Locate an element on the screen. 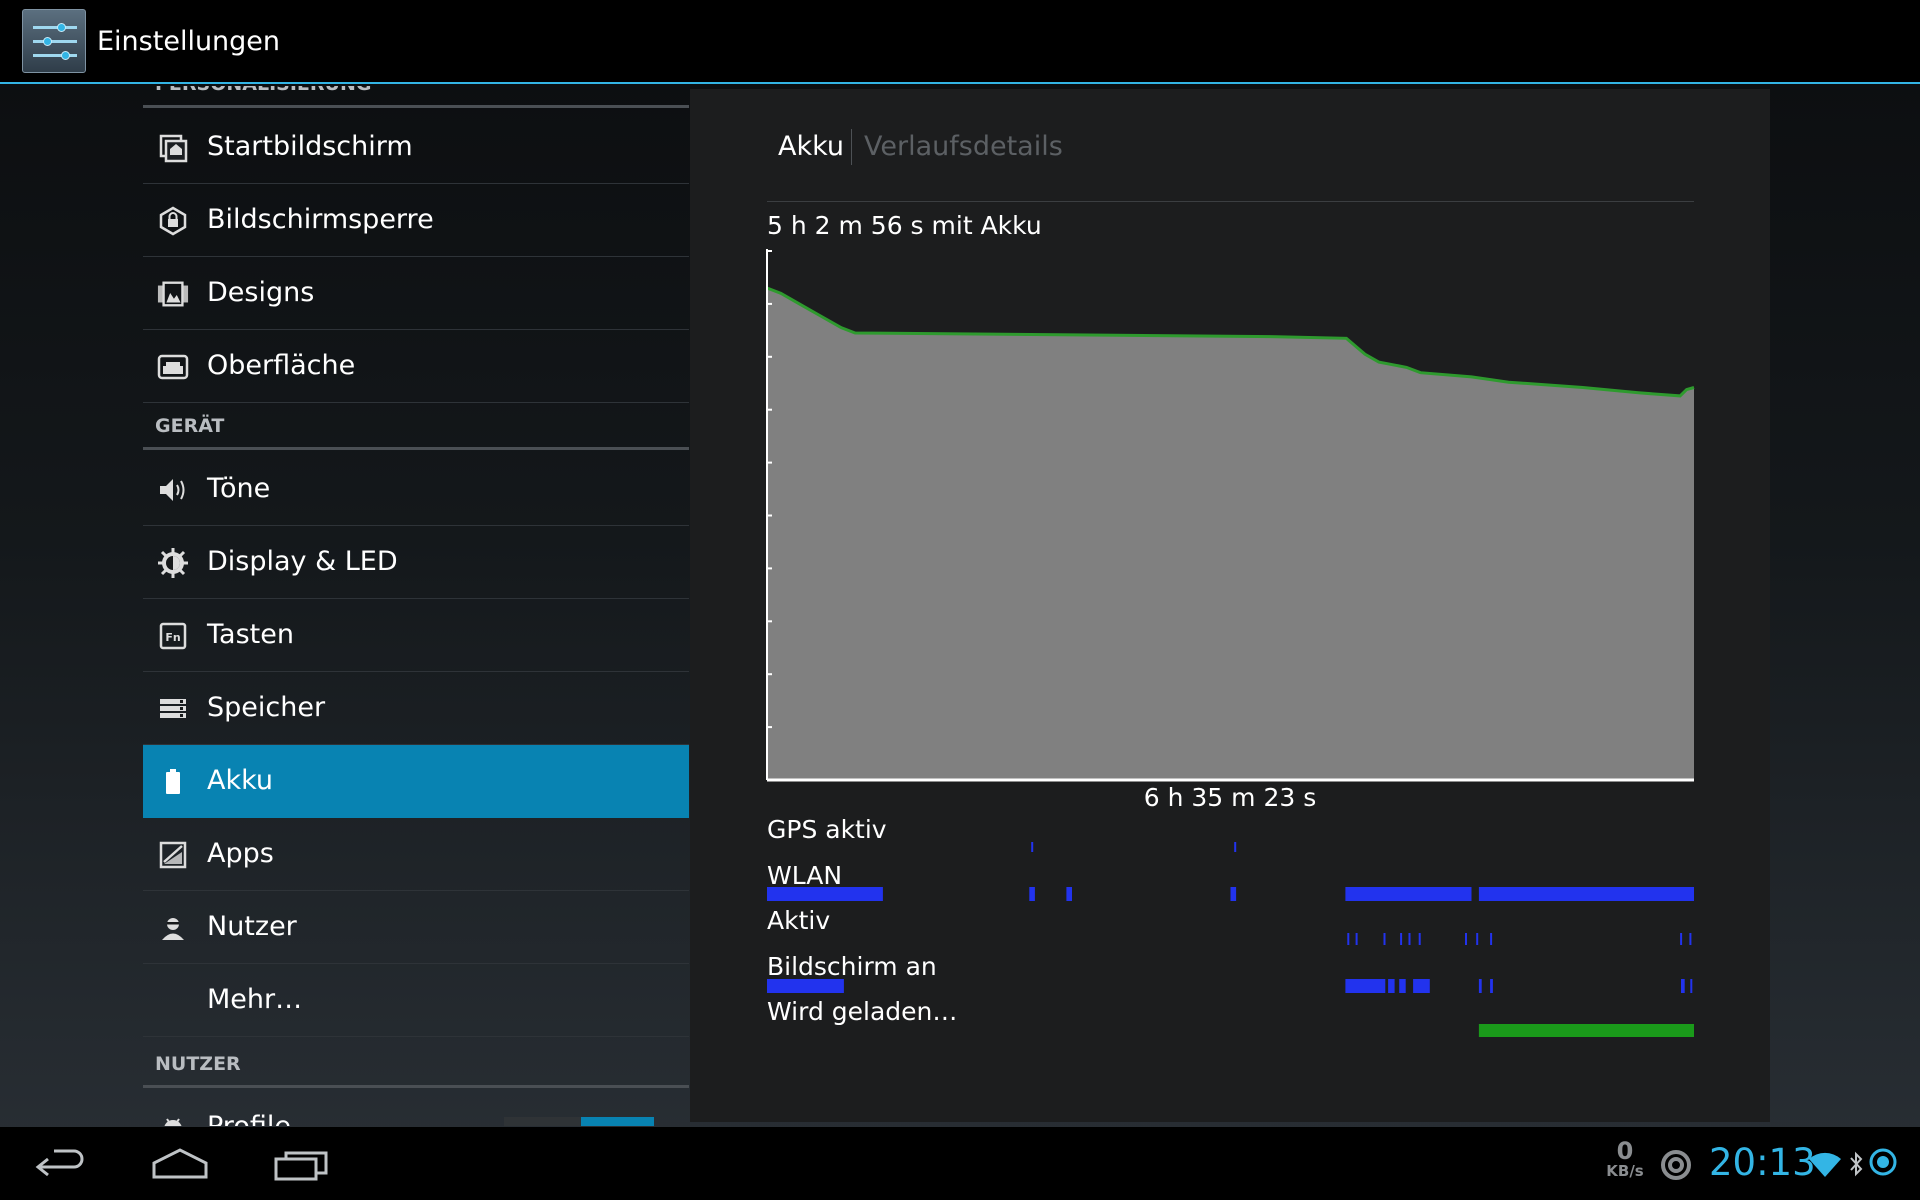  bluetooth-icon is located at coordinates (1856, 1164).